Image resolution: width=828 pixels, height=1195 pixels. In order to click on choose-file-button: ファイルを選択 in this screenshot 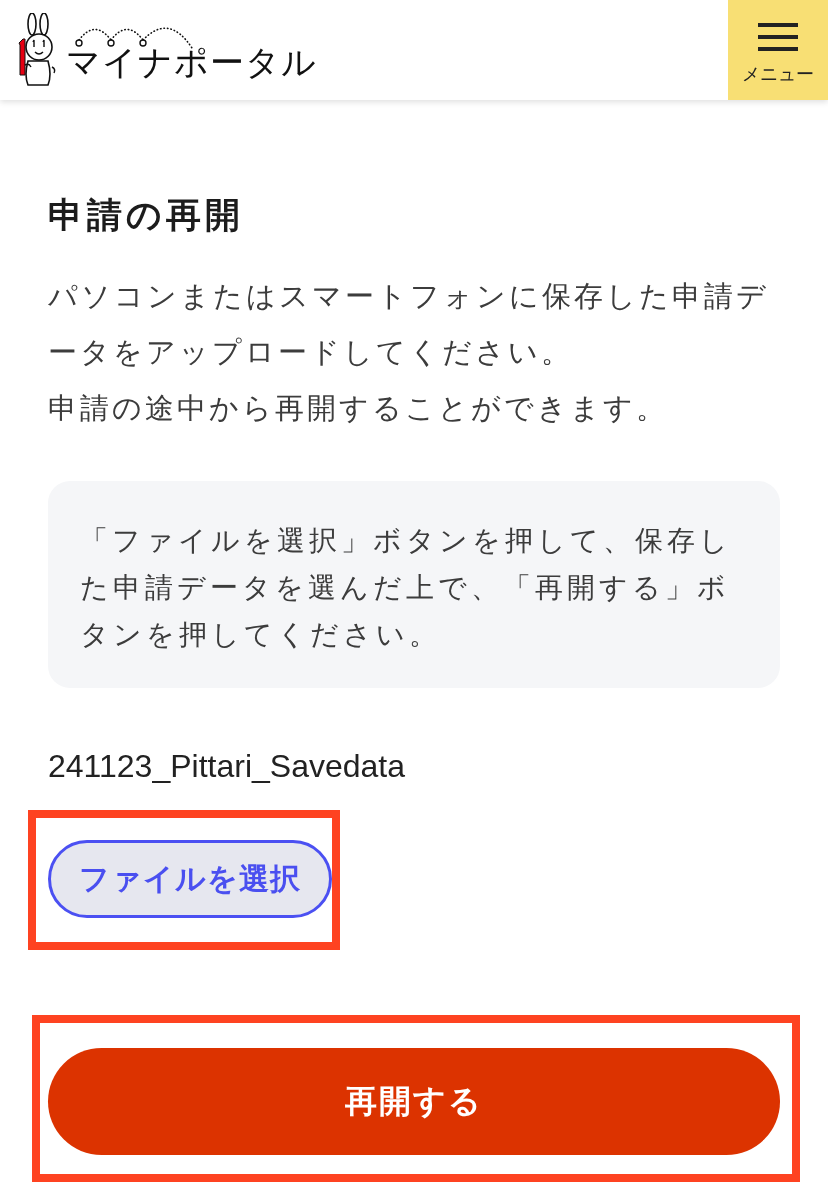, I will do `click(190, 879)`.